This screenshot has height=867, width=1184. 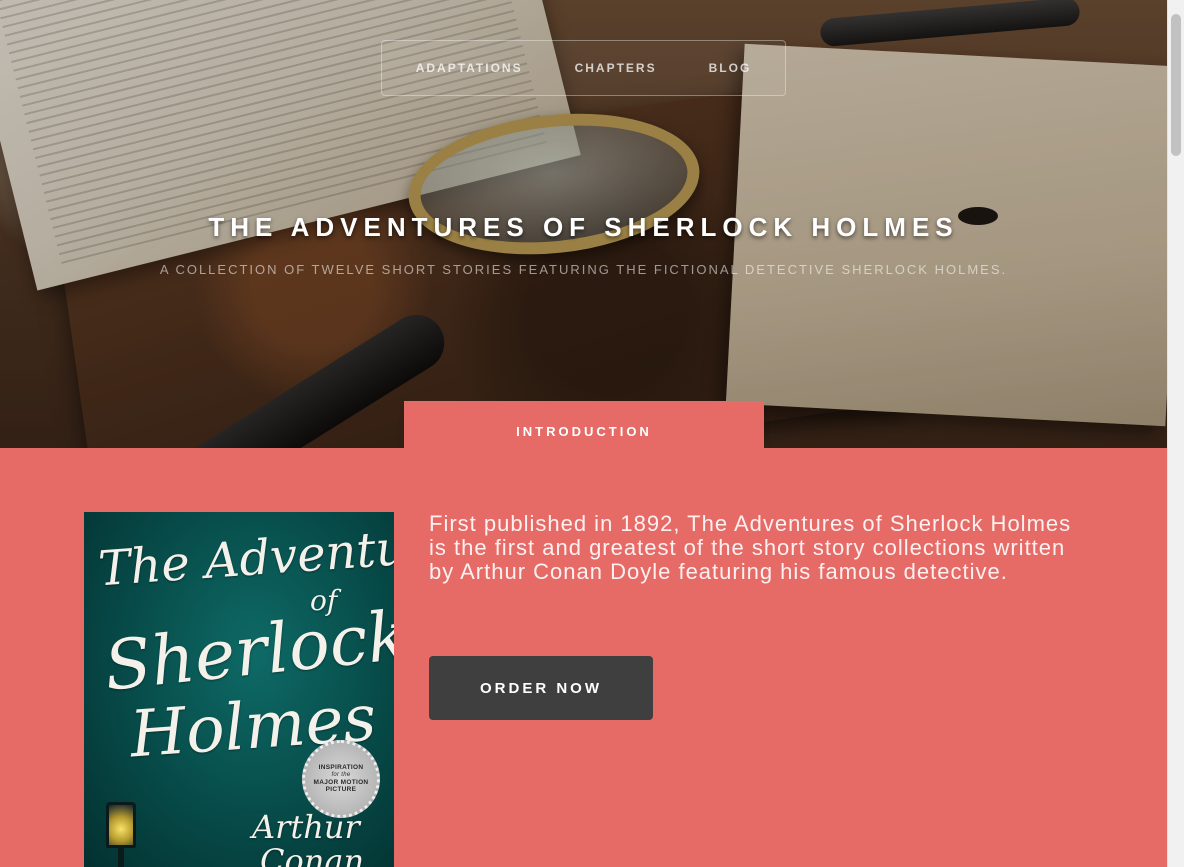 What do you see at coordinates (245, 556) in the screenshot?
I see `cover-title-line: The Adventures` at bounding box center [245, 556].